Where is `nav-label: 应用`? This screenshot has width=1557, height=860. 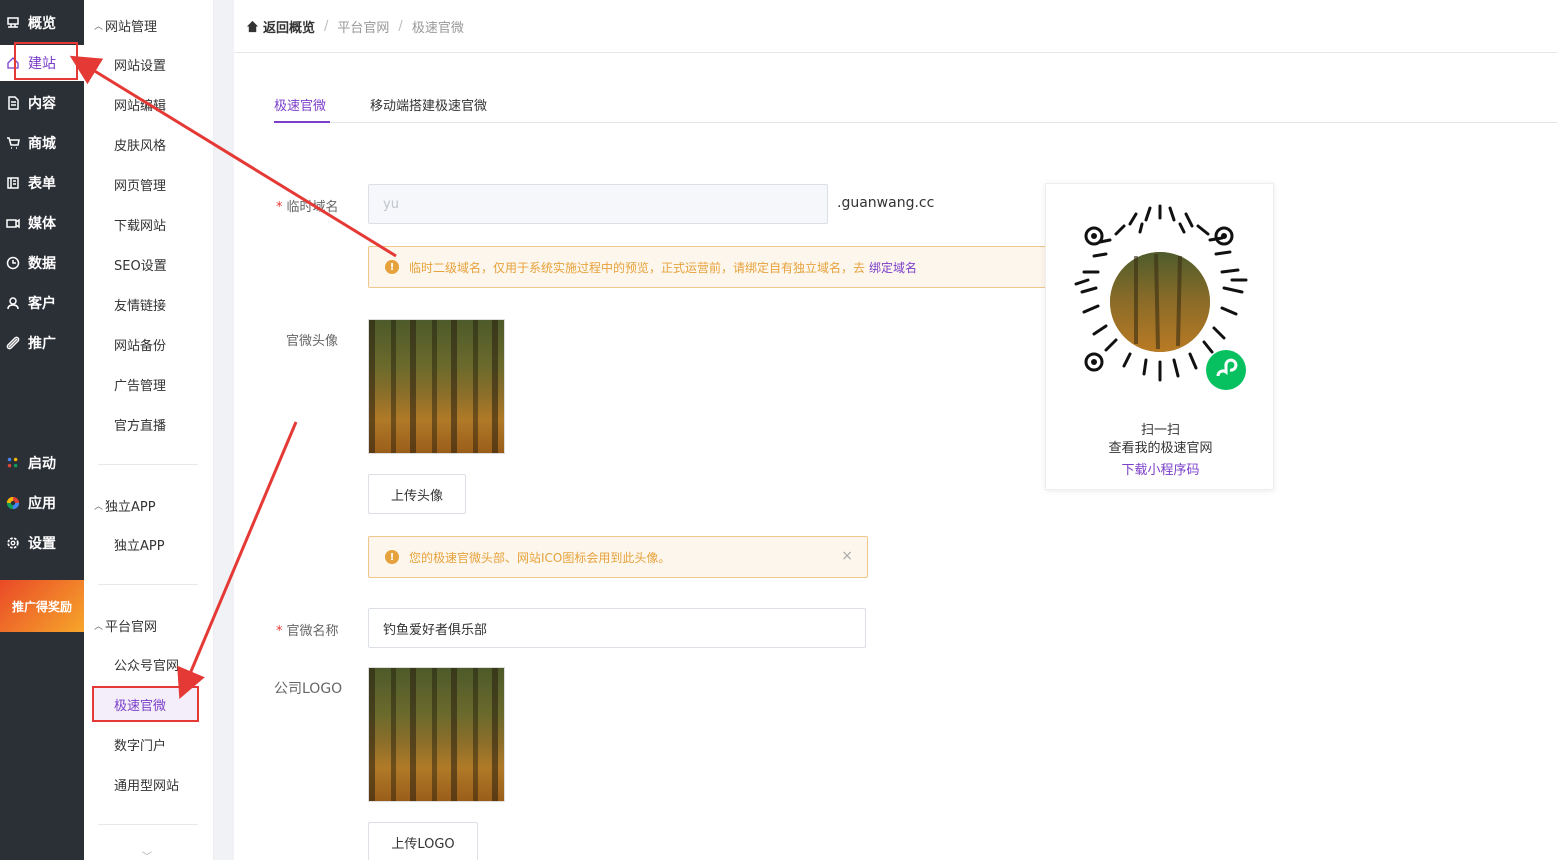 nav-label: 应用 is located at coordinates (42, 504).